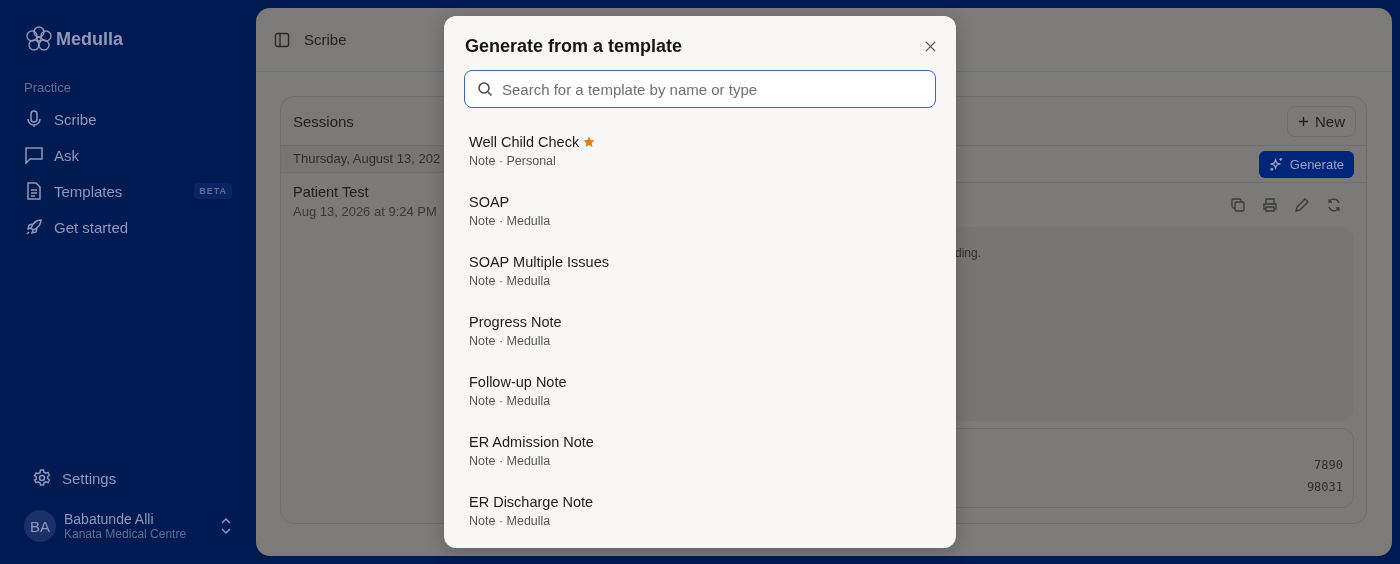 The width and height of the screenshot is (1400, 564). Describe the element at coordinates (700, 394) in the screenshot. I see `template-item: Follow-up Note Note · Medulla` at that location.